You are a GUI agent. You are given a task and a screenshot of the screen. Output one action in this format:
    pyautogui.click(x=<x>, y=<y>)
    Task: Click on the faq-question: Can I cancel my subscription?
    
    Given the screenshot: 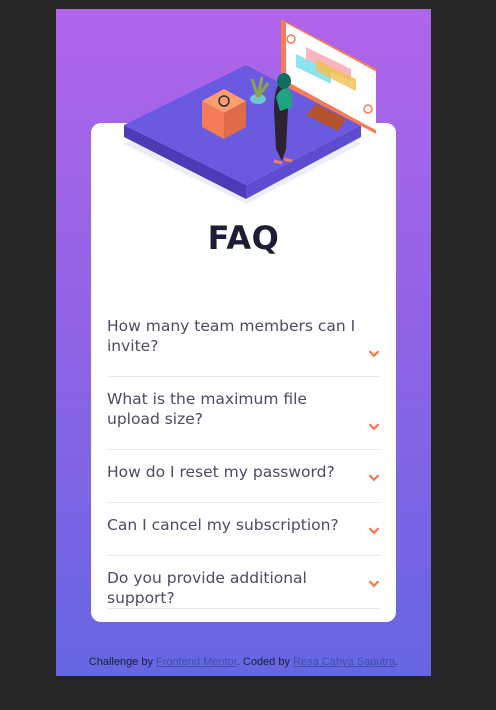 What is the action you would take?
    pyautogui.click(x=223, y=525)
    